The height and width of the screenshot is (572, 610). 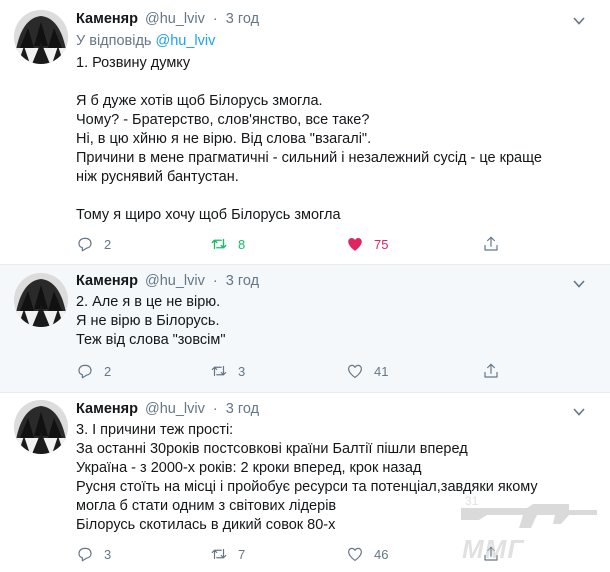 I want to click on tweet-actions: 2 8 75, so click(x=296, y=244).